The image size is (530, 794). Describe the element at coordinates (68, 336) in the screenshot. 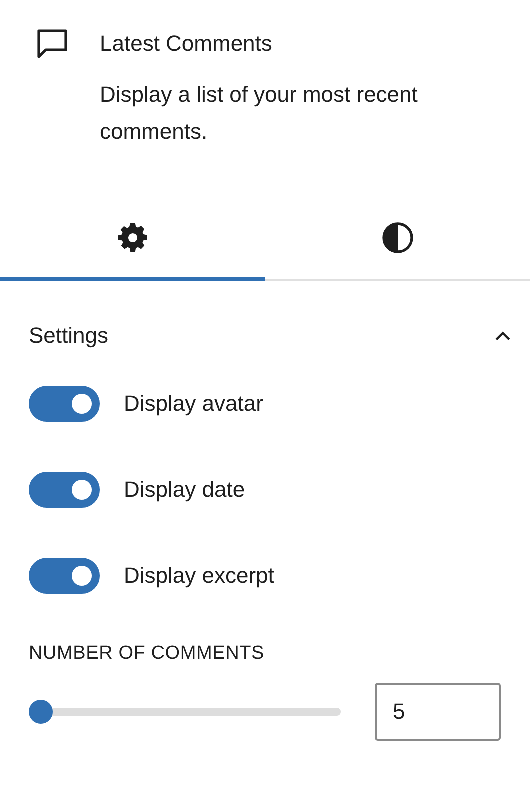

I see `panel-title: Settings` at that location.